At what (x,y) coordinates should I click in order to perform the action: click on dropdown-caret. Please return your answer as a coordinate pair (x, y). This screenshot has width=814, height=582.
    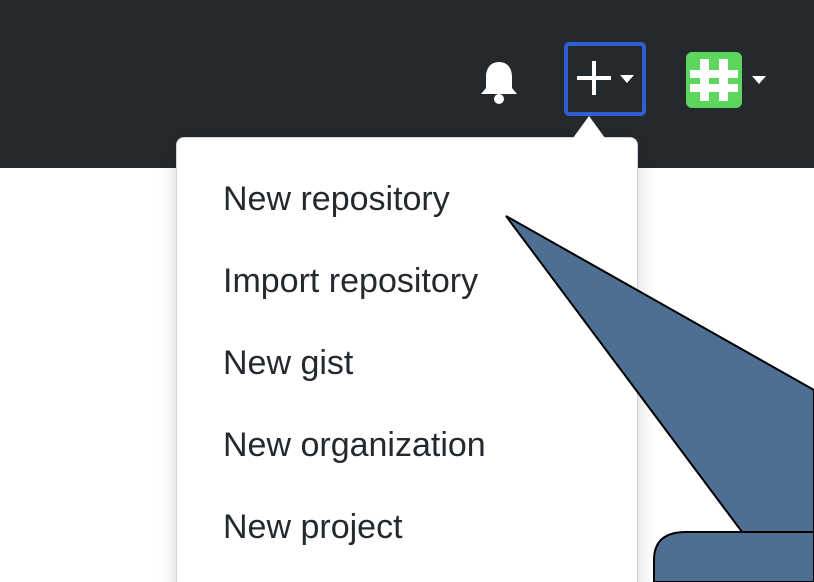
    Looking at the image, I should click on (589, 127).